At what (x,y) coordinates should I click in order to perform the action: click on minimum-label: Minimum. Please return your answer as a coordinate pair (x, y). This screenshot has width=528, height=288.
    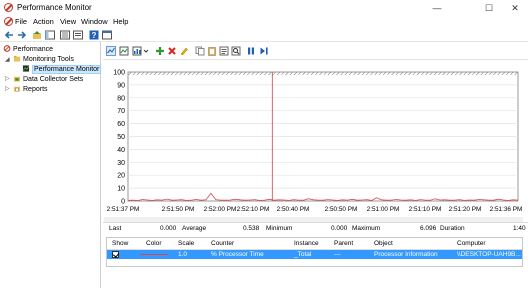
    Looking at the image, I should click on (279, 228).